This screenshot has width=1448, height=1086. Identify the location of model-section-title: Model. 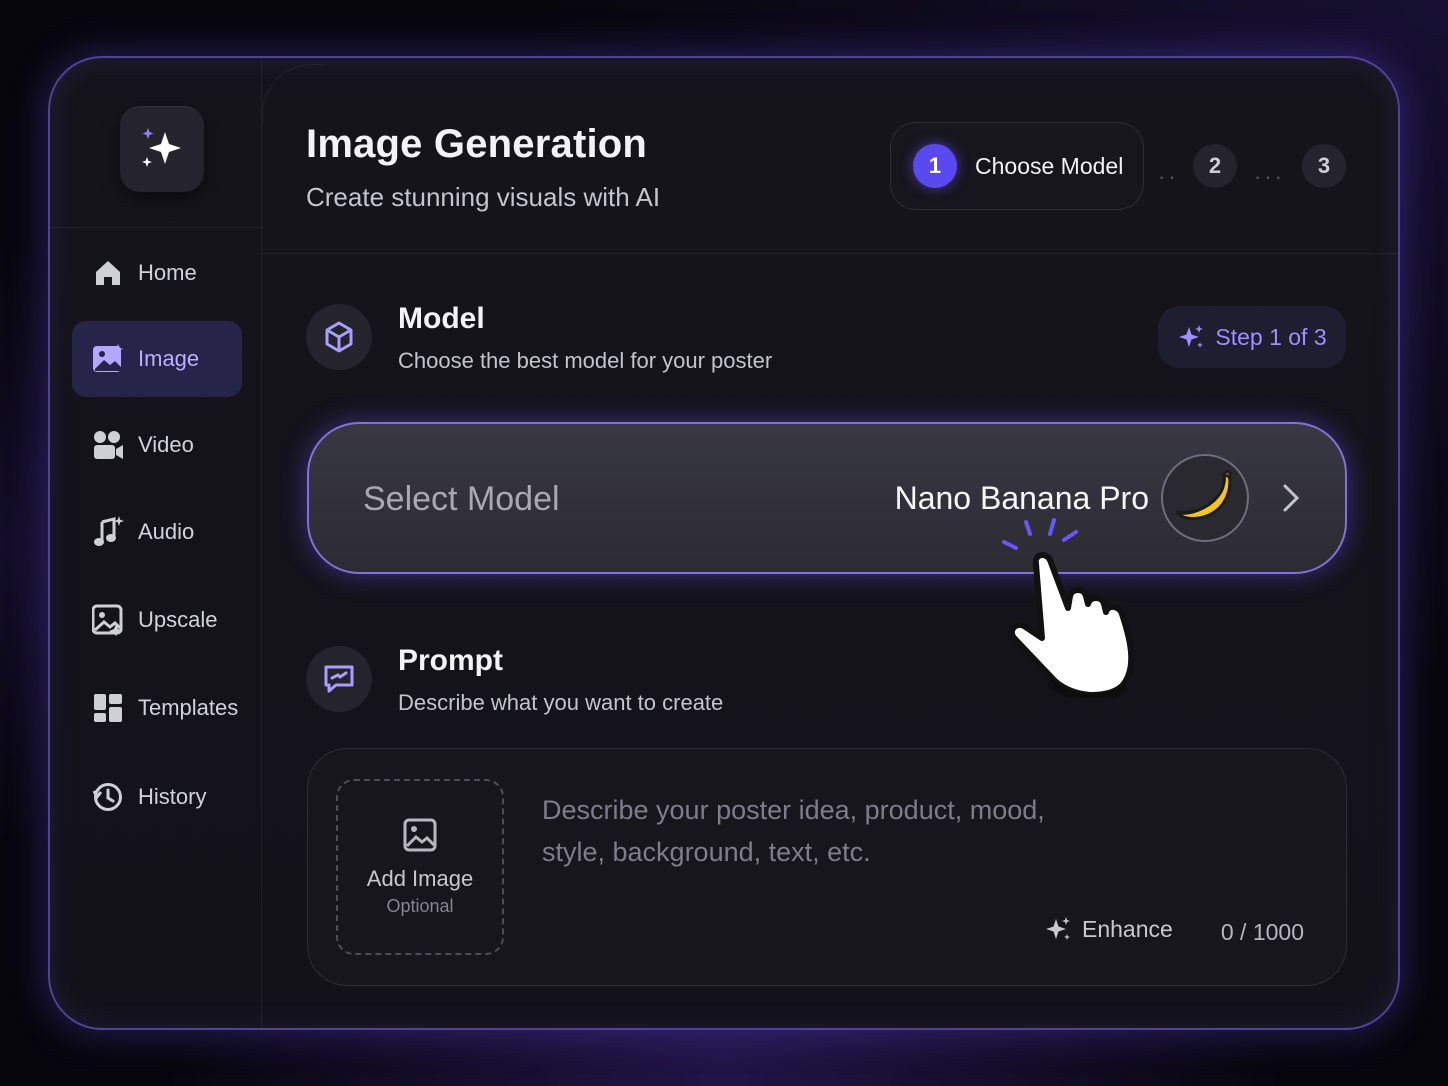
(441, 318).